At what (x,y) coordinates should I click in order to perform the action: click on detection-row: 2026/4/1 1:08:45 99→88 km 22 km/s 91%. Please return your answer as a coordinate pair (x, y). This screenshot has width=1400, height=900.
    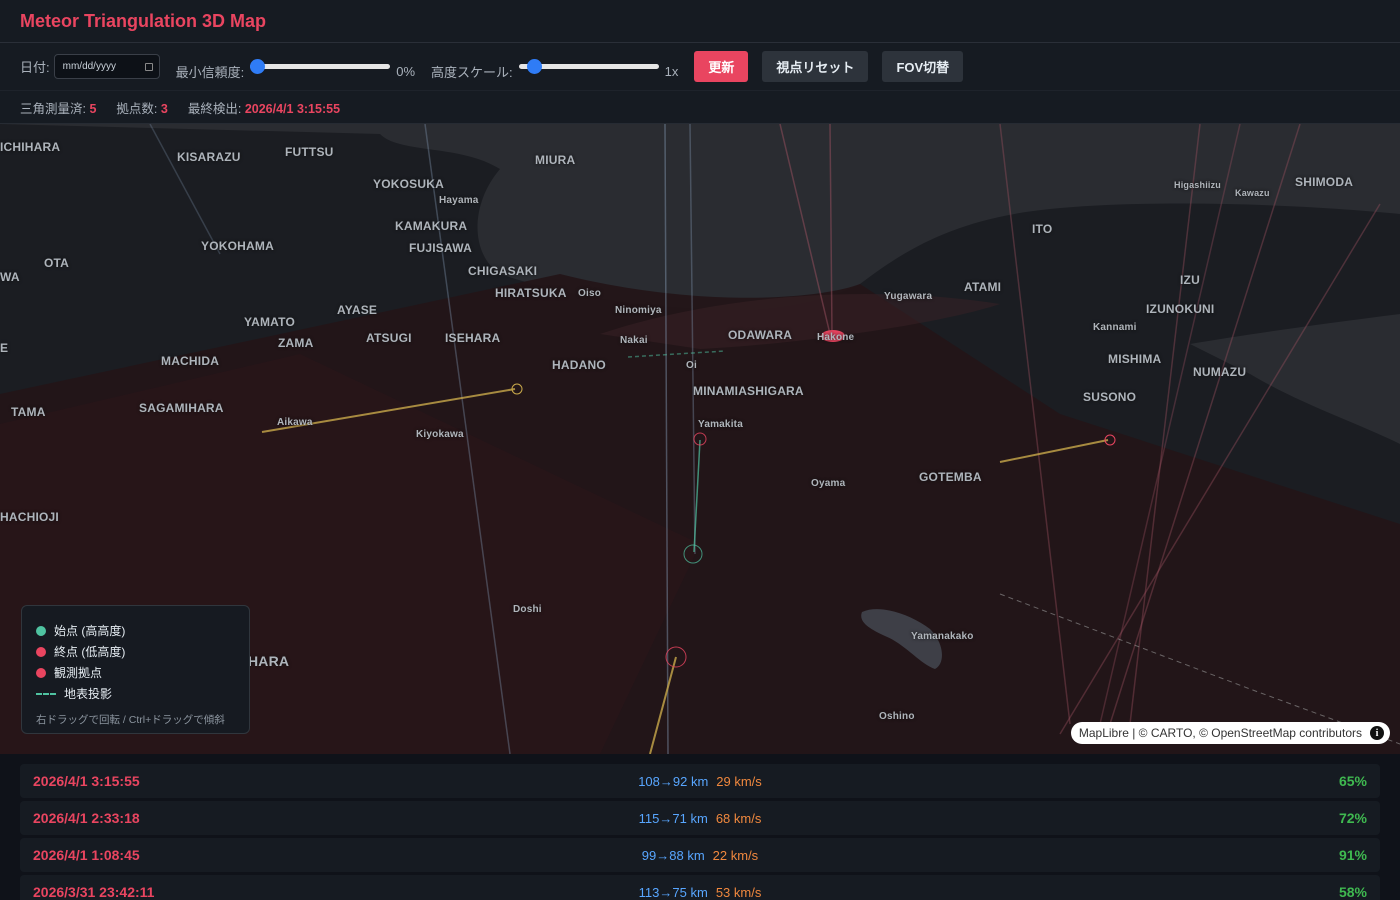
    Looking at the image, I should click on (700, 855).